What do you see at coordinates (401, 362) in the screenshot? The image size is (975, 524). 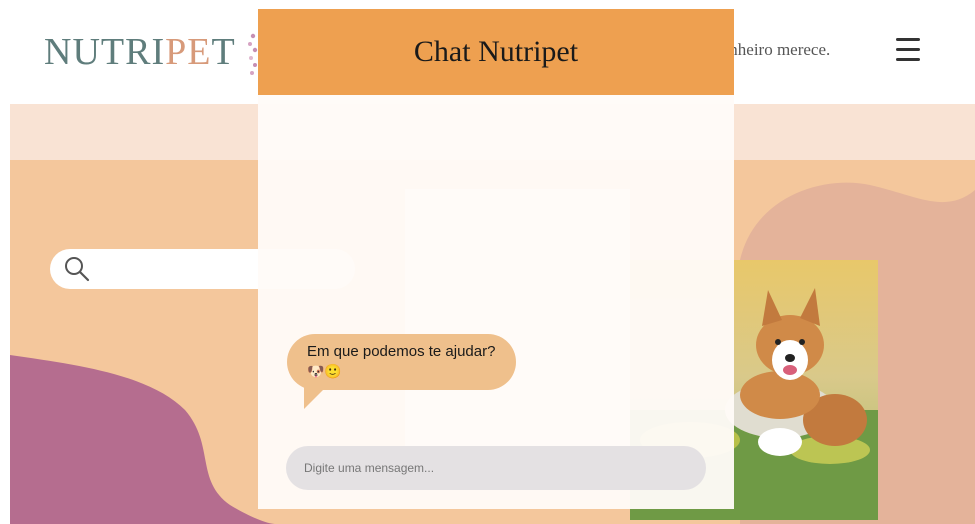 I see `chat-message-bubble: Em que podemos te ajudar? 🐶🙂` at bounding box center [401, 362].